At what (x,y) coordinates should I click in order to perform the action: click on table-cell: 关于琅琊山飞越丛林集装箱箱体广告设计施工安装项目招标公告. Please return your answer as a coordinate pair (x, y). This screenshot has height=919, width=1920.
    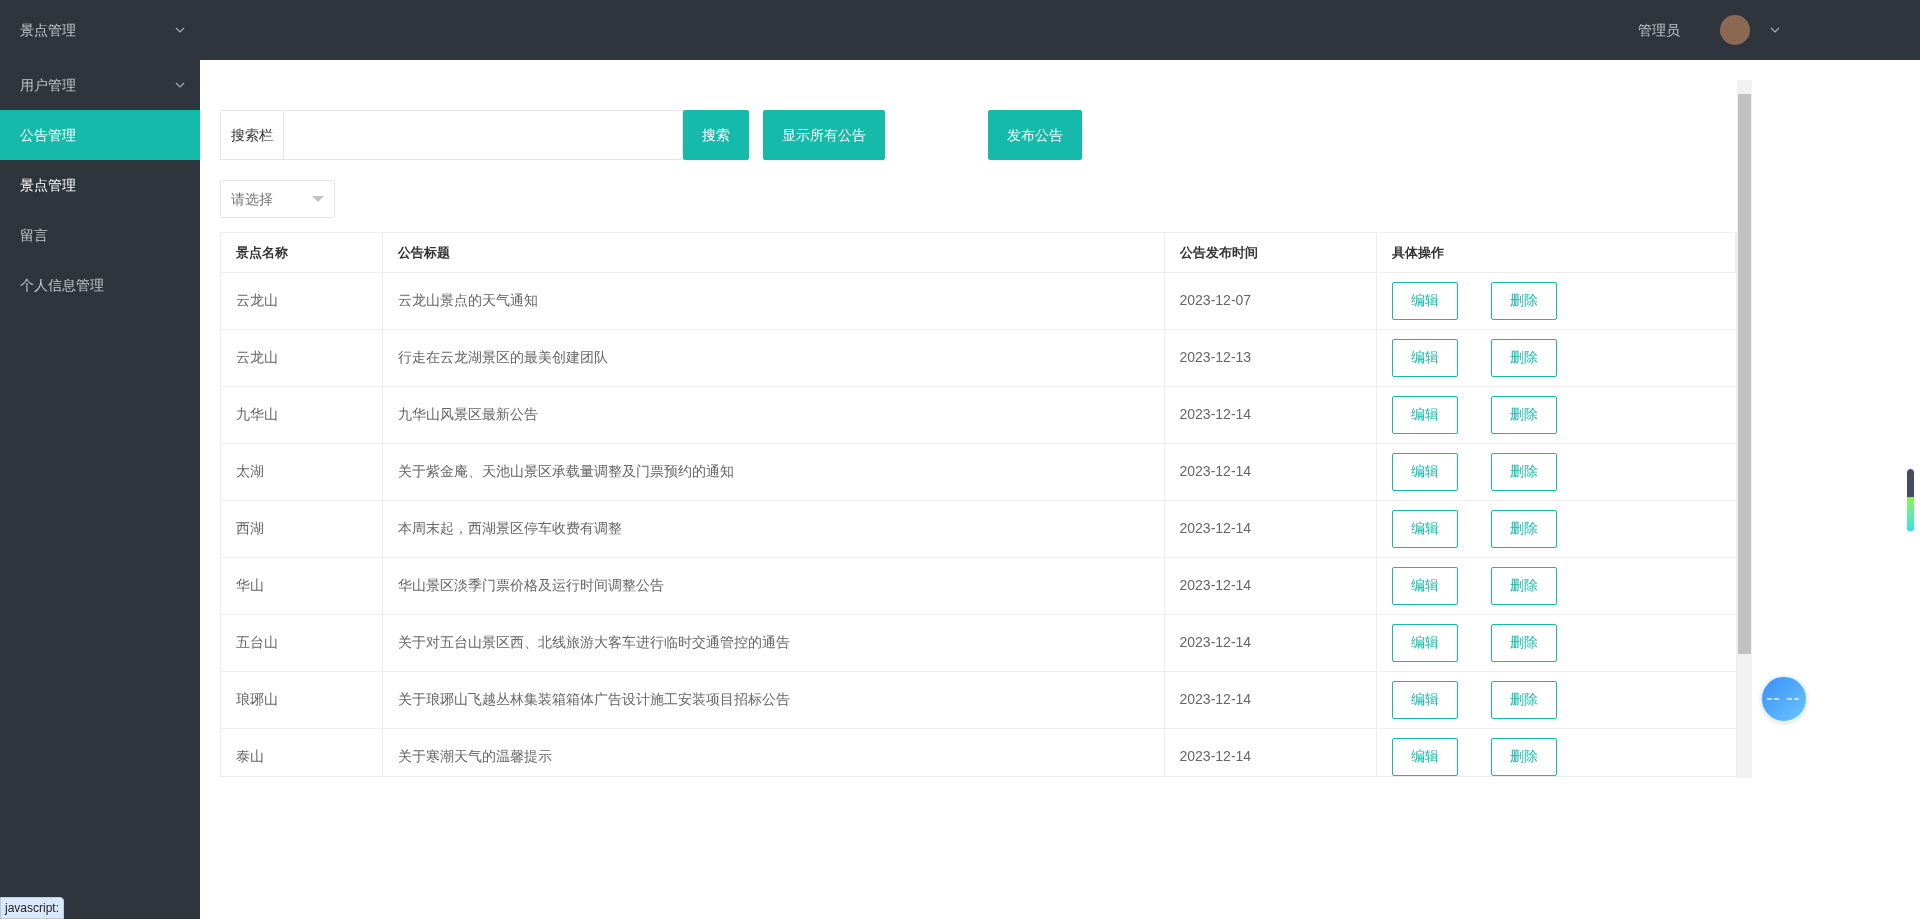
    Looking at the image, I should click on (773, 699).